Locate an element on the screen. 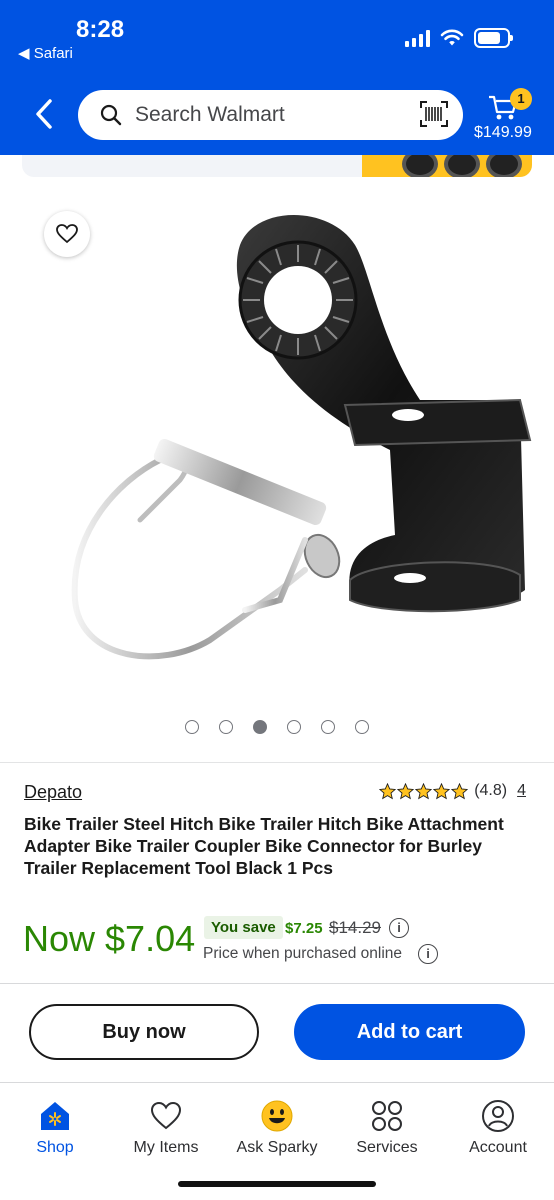 This screenshot has width=554, height=1200. nav-shop: Shop is located at coordinates (55, 1128).